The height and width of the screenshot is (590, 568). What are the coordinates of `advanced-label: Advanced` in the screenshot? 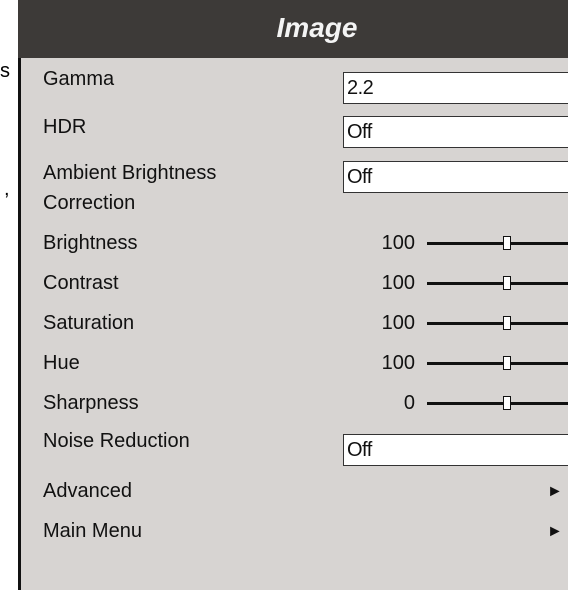 It's located at (87, 491).